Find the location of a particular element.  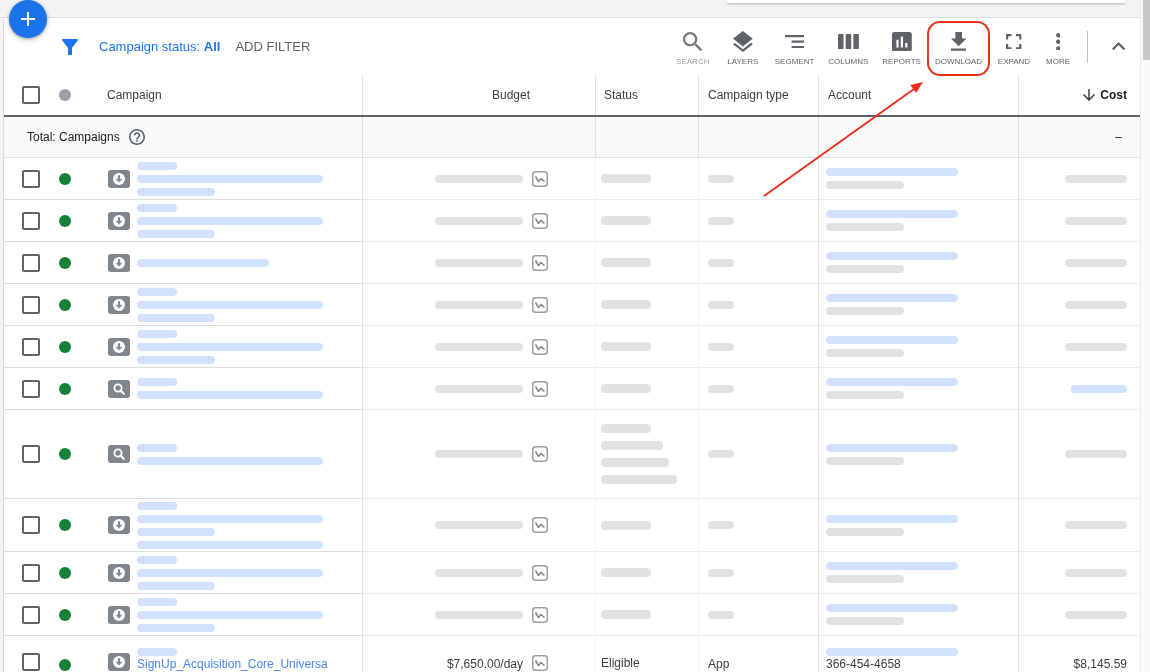

column-header: Account is located at coordinates (850, 95).